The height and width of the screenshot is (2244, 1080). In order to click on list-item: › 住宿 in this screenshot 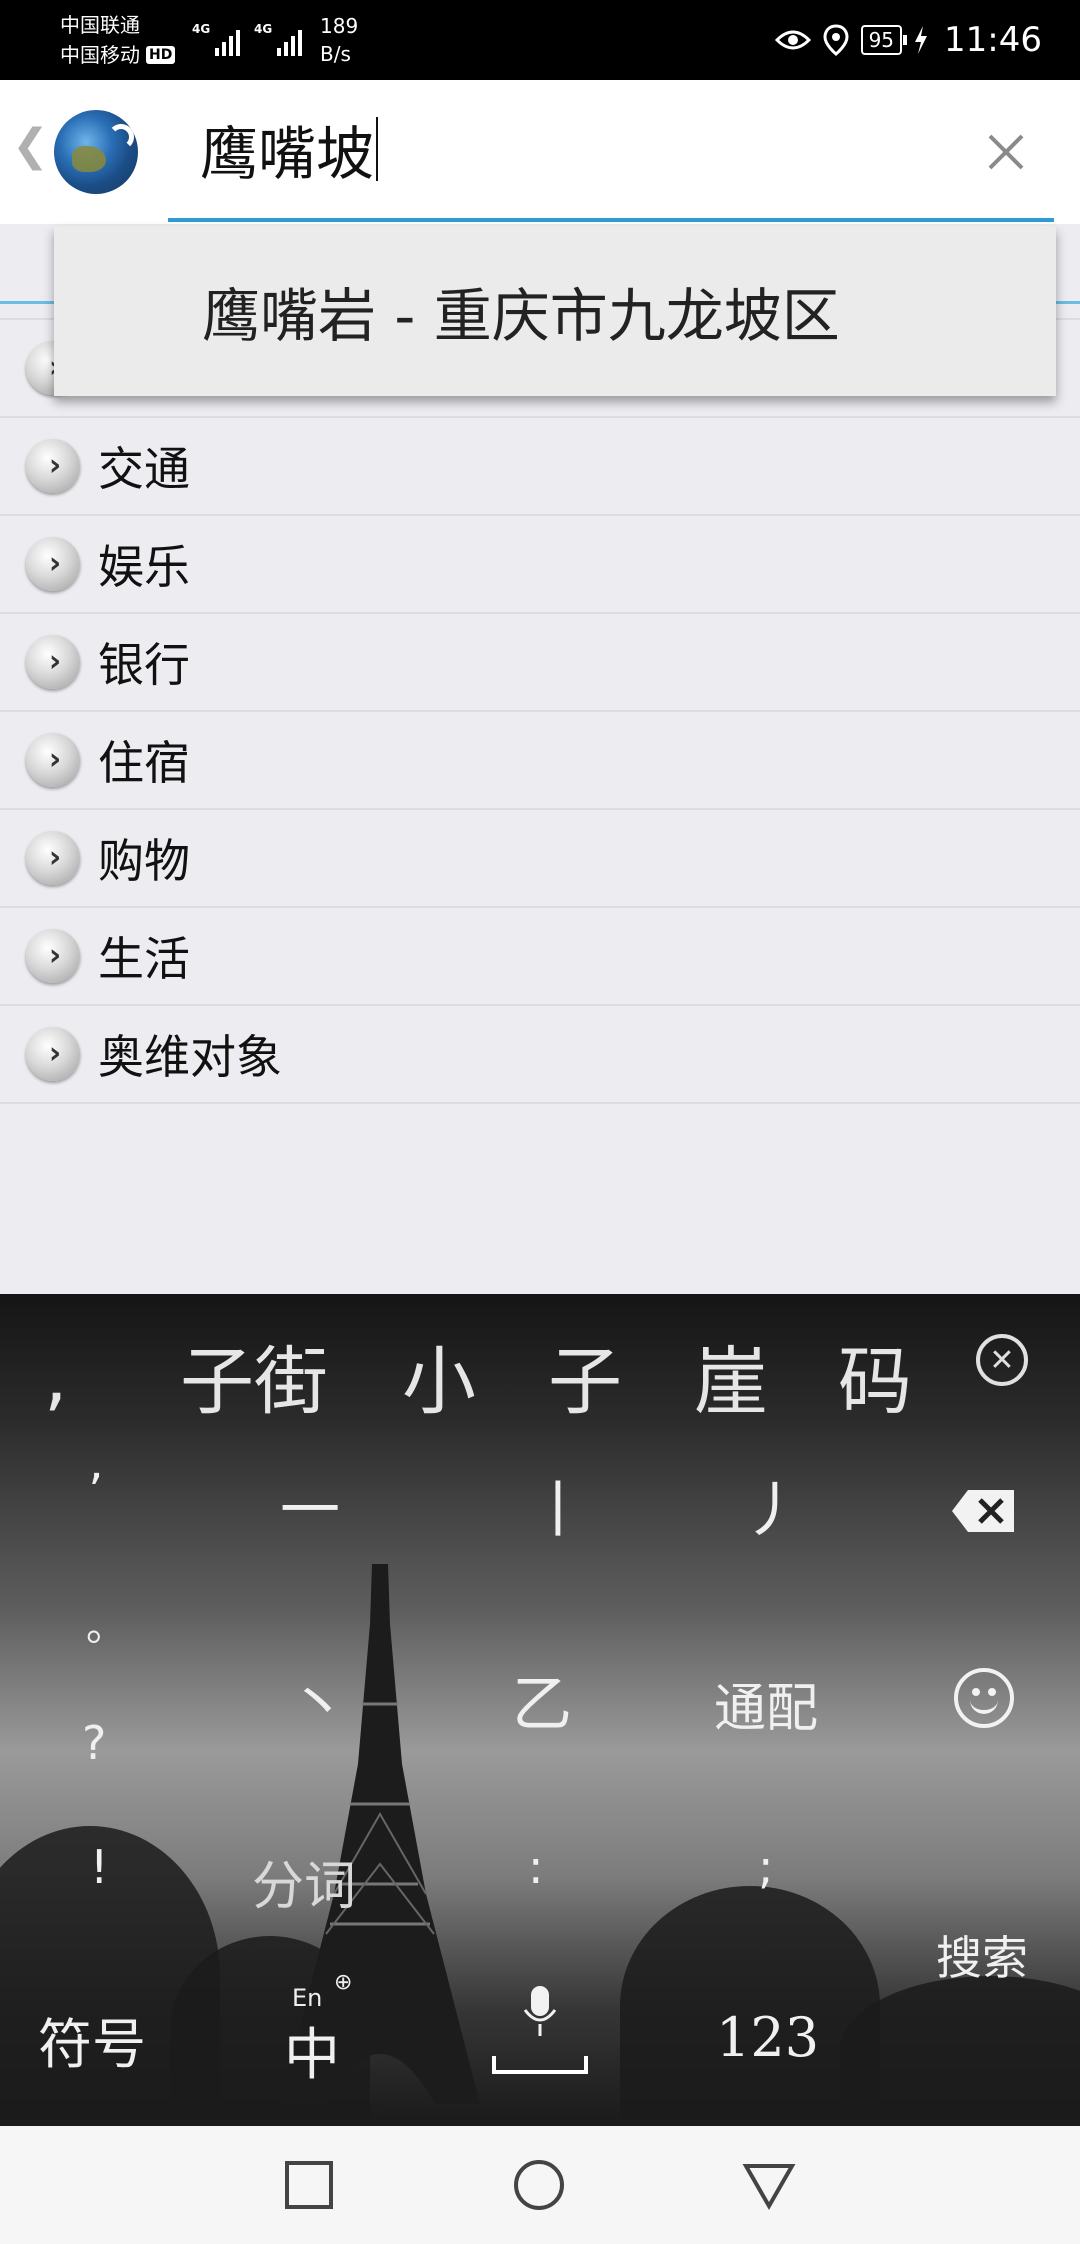, I will do `click(540, 761)`.